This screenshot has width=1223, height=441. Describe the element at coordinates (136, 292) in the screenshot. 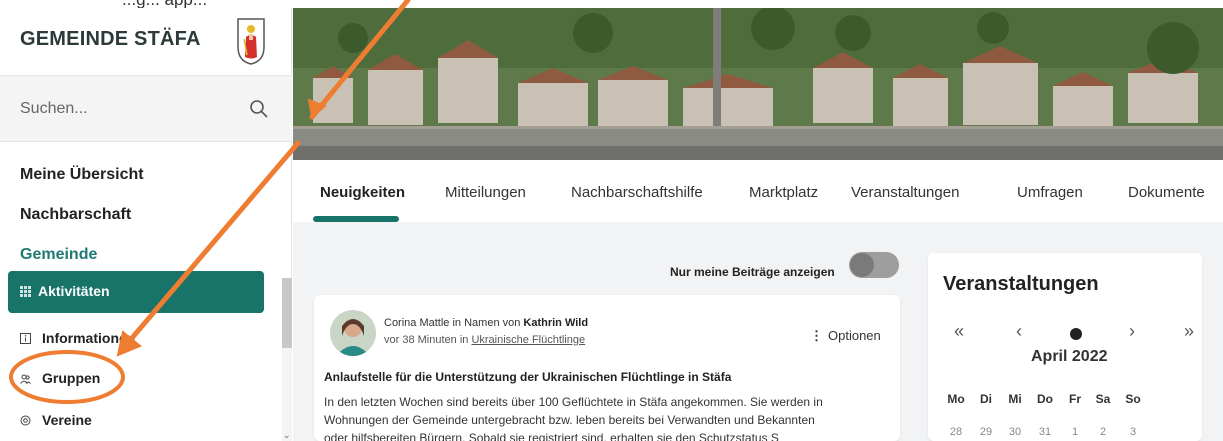

I see `sidebar-item-aktivitaeten: Aktivitäten` at that location.